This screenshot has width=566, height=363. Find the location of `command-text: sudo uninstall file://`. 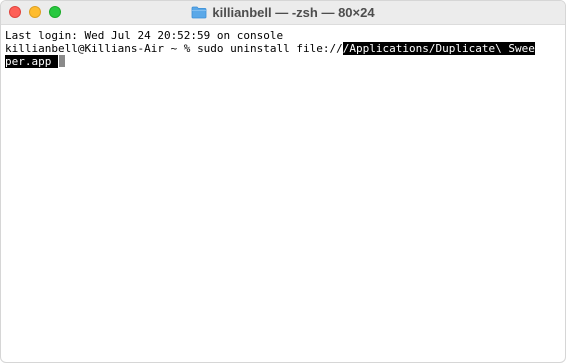

command-text: sudo uninstall file:// is located at coordinates (270, 48).